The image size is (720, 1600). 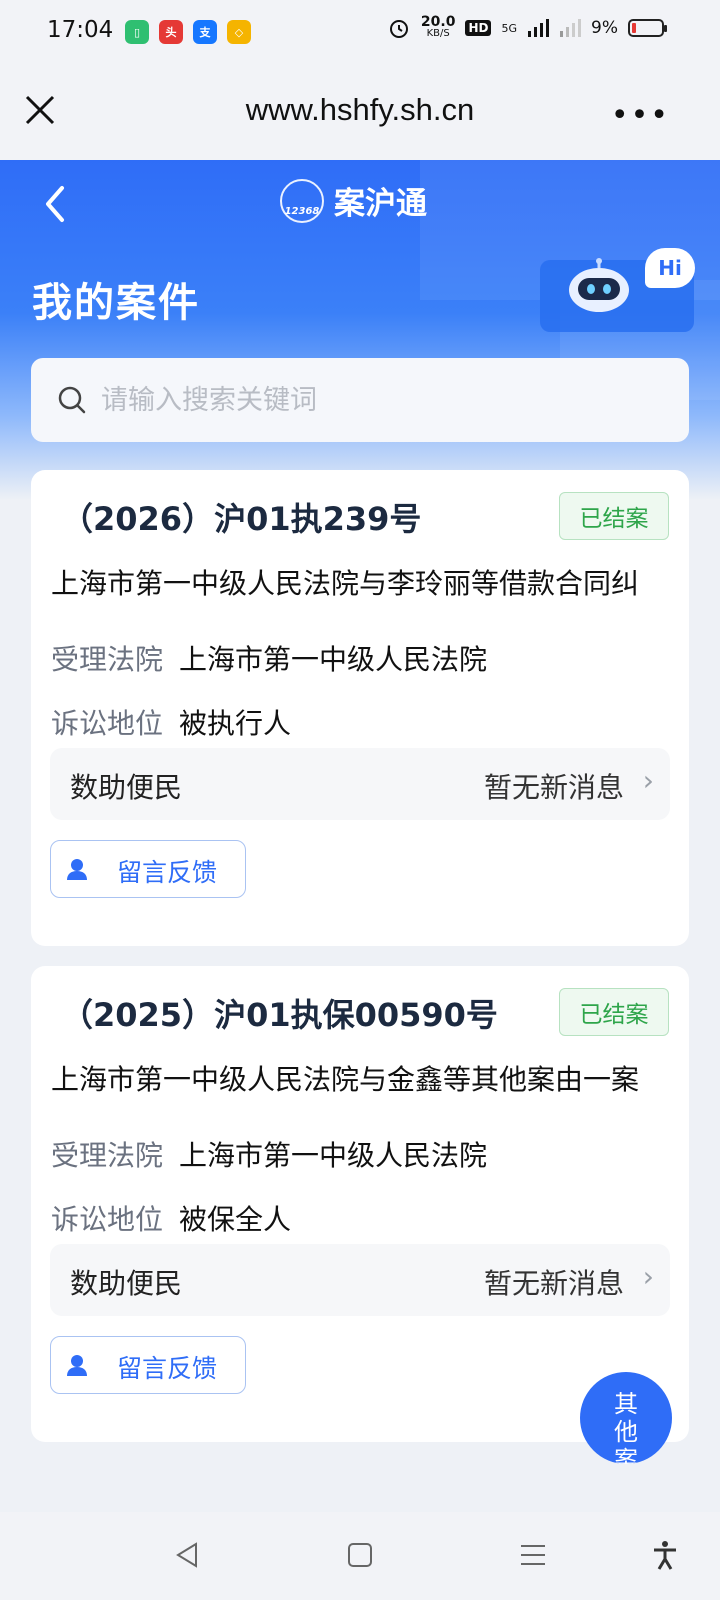 What do you see at coordinates (509, 28) in the screenshot?
I see `signal-5g-label: 5G` at bounding box center [509, 28].